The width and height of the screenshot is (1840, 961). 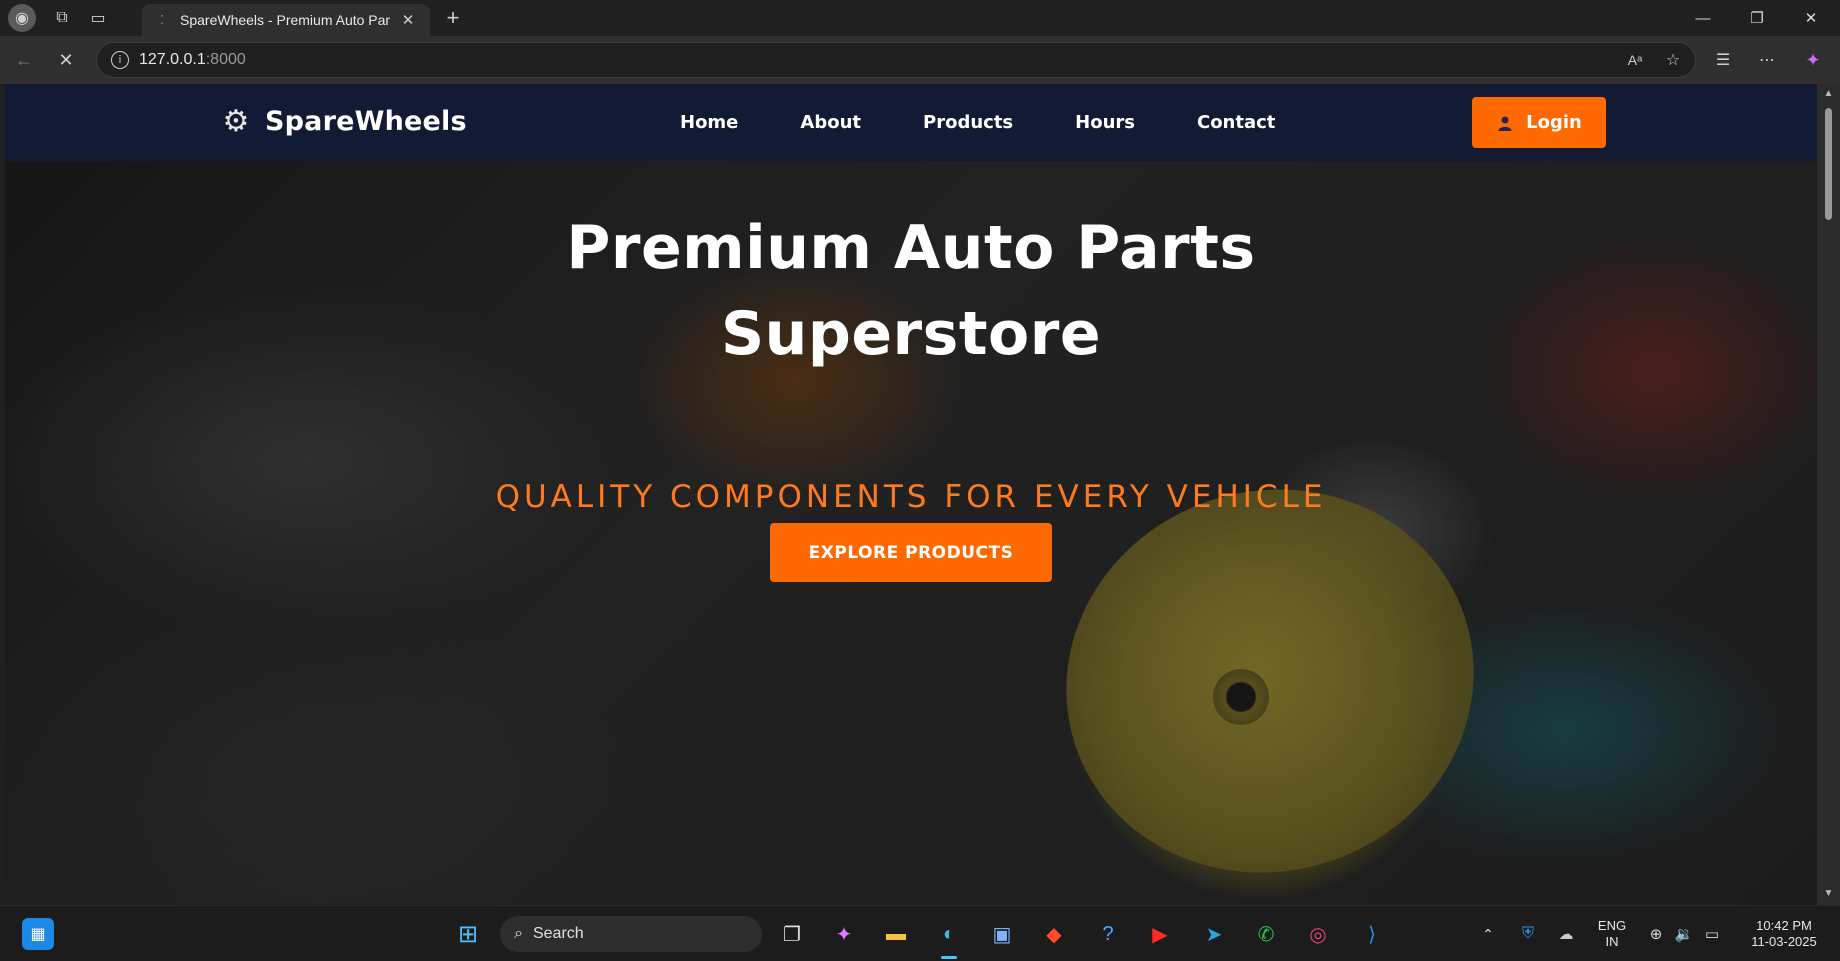 What do you see at coordinates (1108, 934) in the screenshot?
I see `get-help-icon: ?` at bounding box center [1108, 934].